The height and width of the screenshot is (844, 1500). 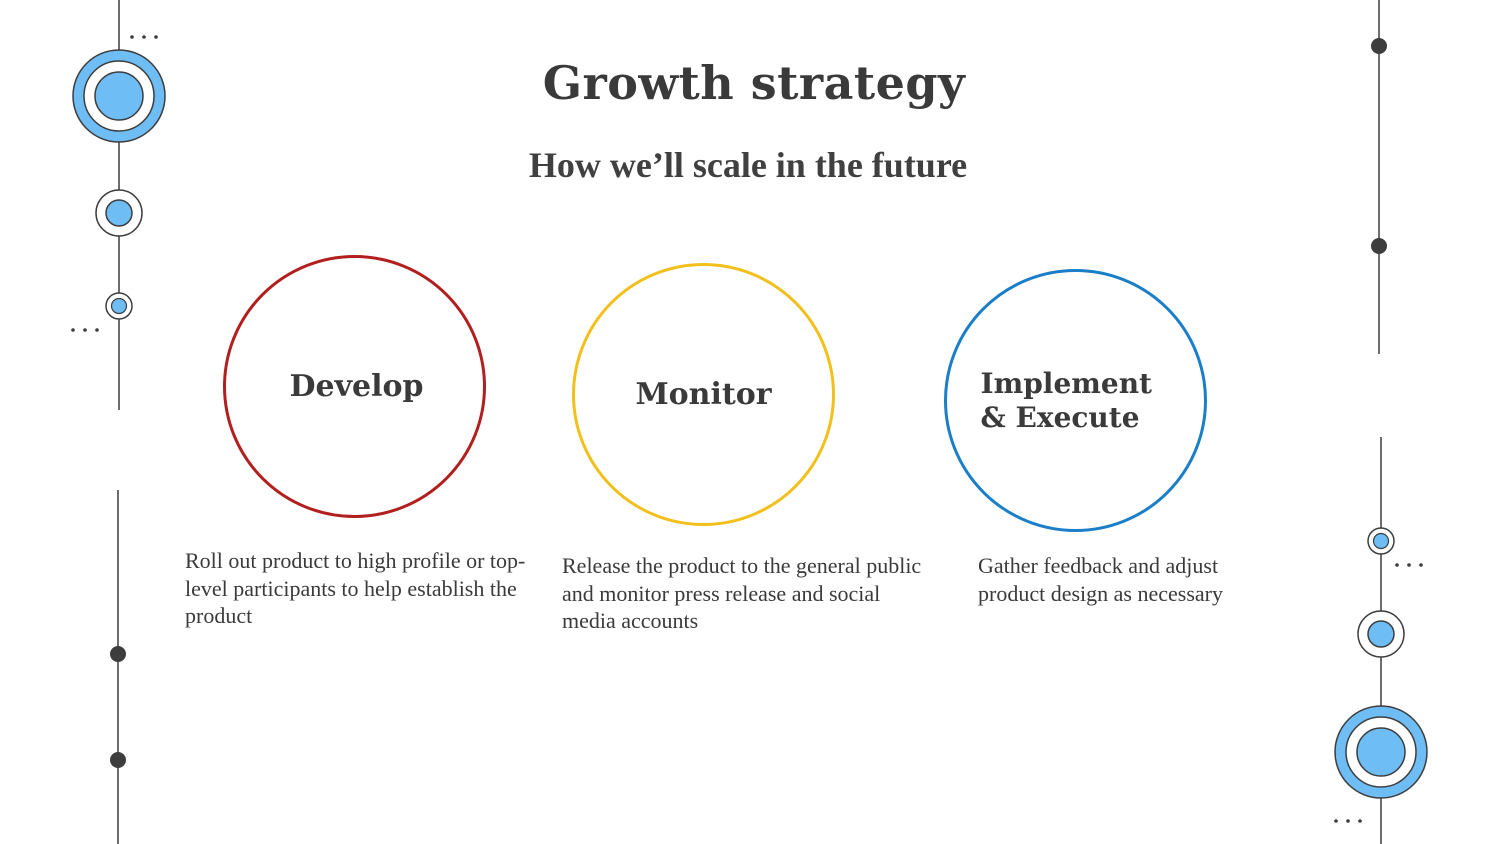 I want to click on large-ring-node-icon, so click(x=1381, y=752).